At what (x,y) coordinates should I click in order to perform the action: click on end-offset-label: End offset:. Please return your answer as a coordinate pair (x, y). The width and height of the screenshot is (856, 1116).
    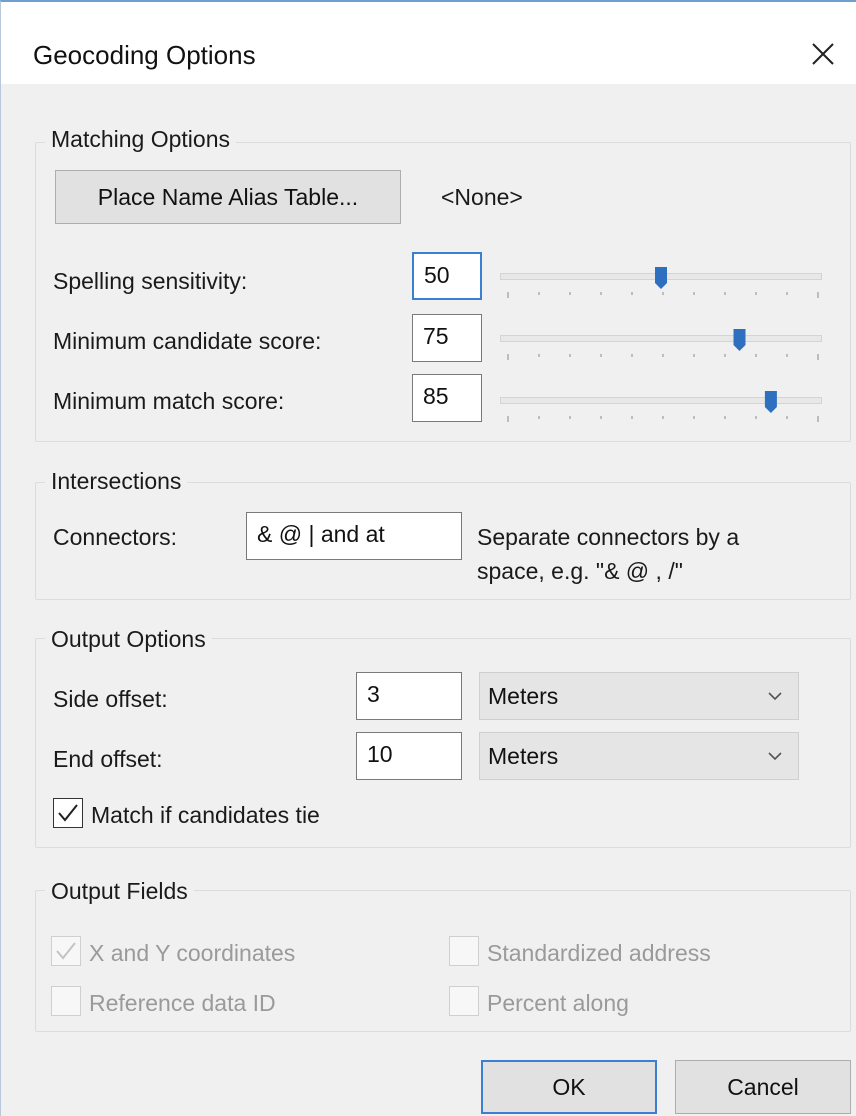
    Looking at the image, I should click on (108, 759).